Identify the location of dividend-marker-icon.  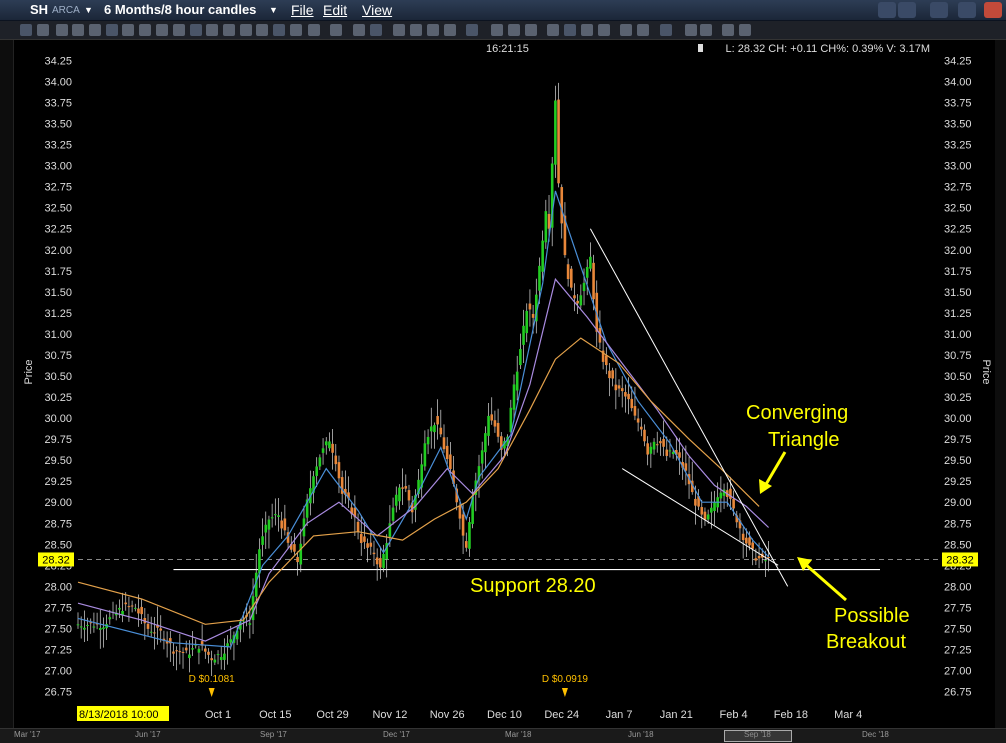
(564, 692).